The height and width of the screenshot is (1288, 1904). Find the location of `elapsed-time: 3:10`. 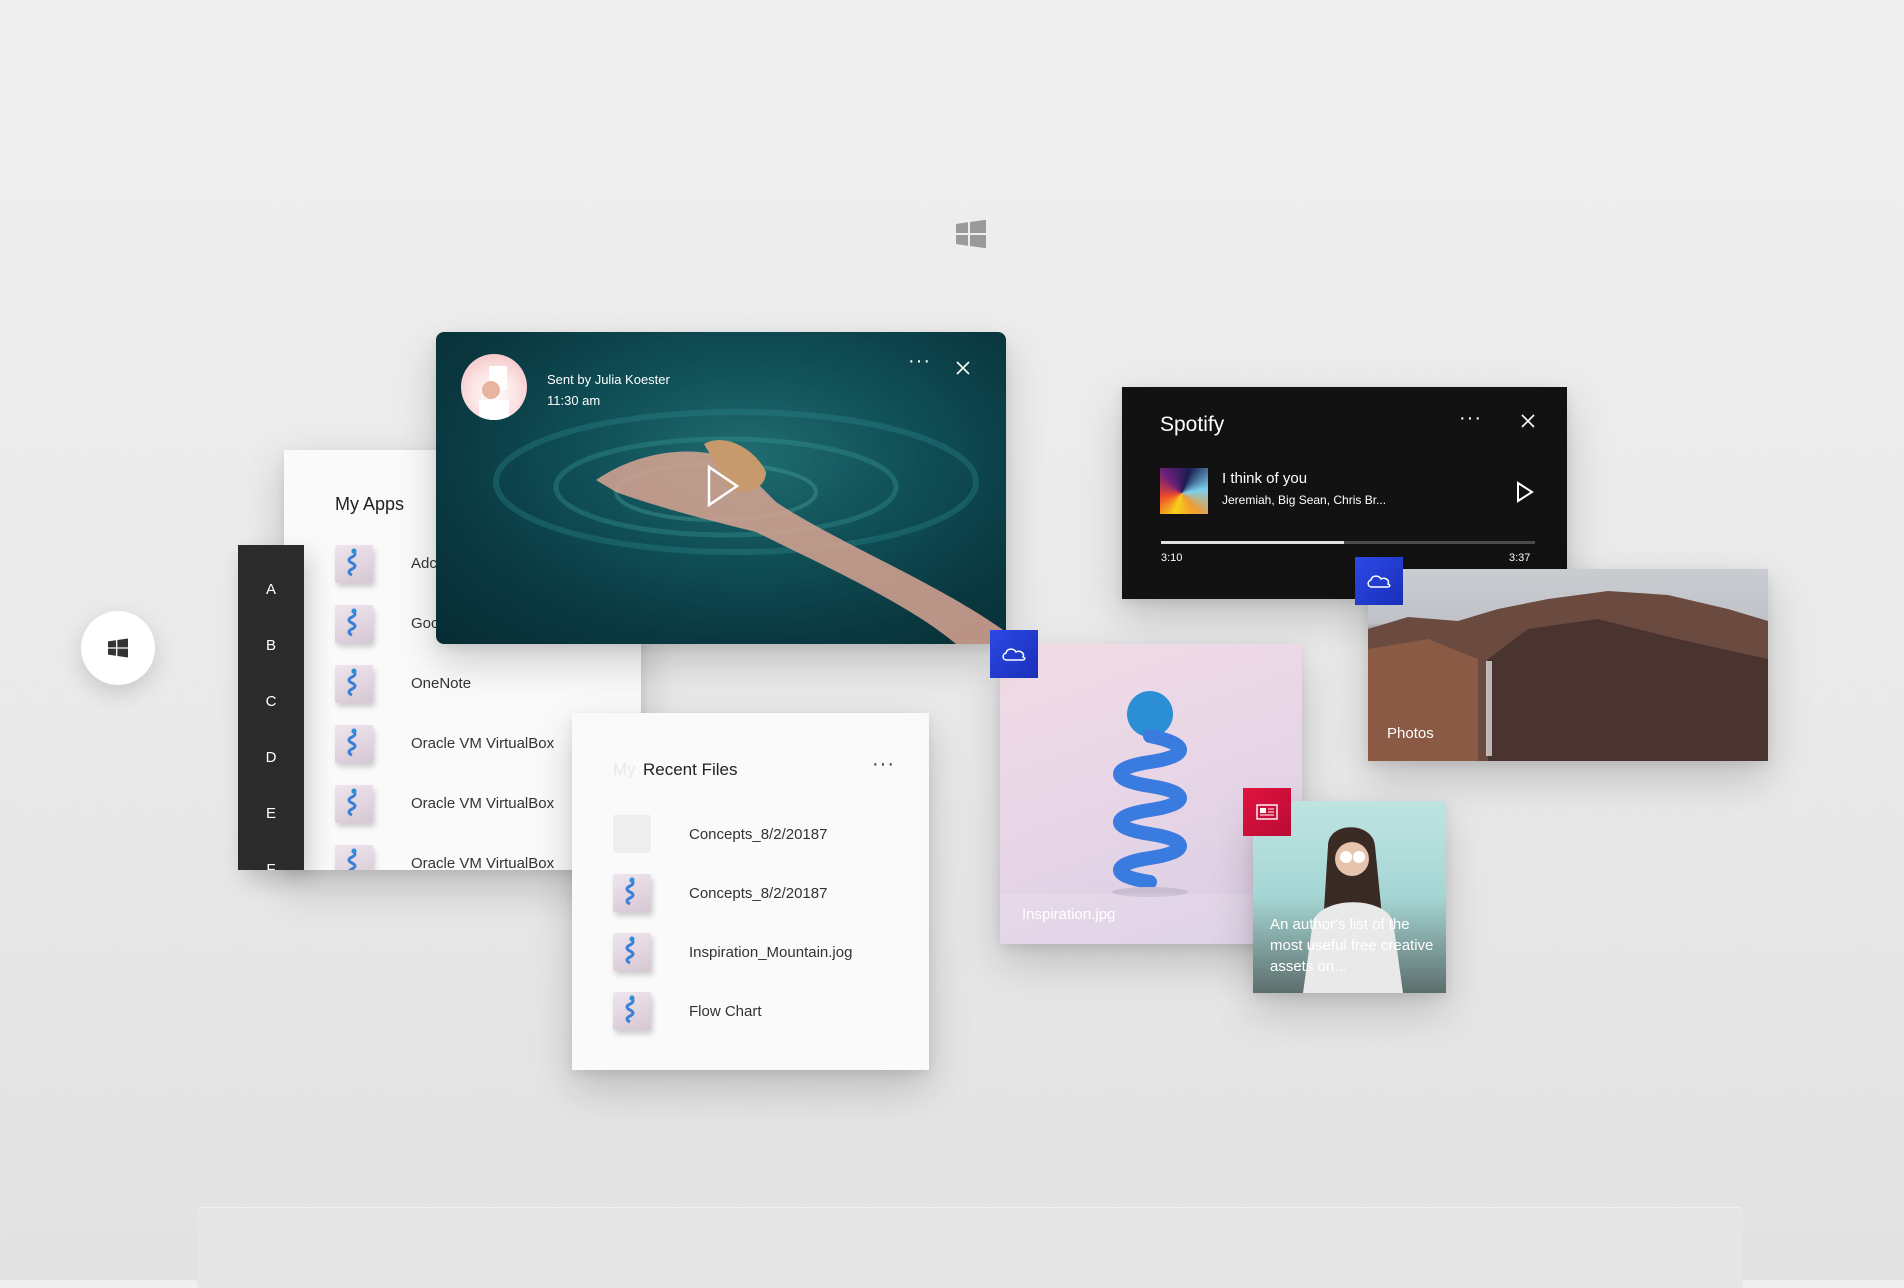

elapsed-time: 3:10 is located at coordinates (1172, 558).